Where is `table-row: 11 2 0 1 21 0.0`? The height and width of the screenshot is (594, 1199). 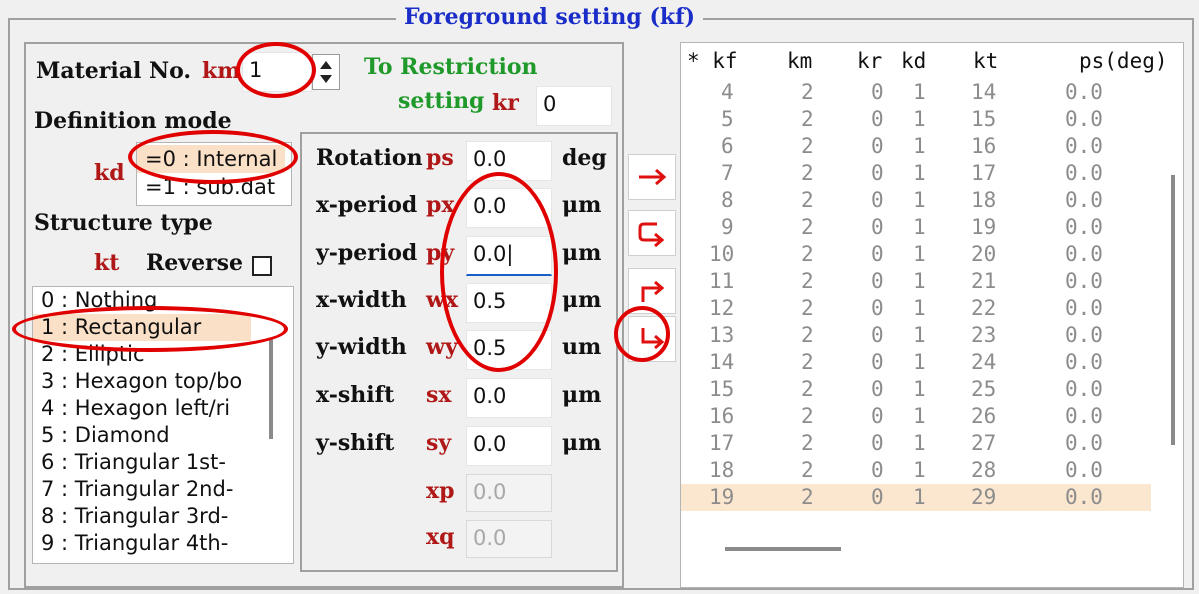 table-row: 11 2 0 1 21 0.0 is located at coordinates (916, 281).